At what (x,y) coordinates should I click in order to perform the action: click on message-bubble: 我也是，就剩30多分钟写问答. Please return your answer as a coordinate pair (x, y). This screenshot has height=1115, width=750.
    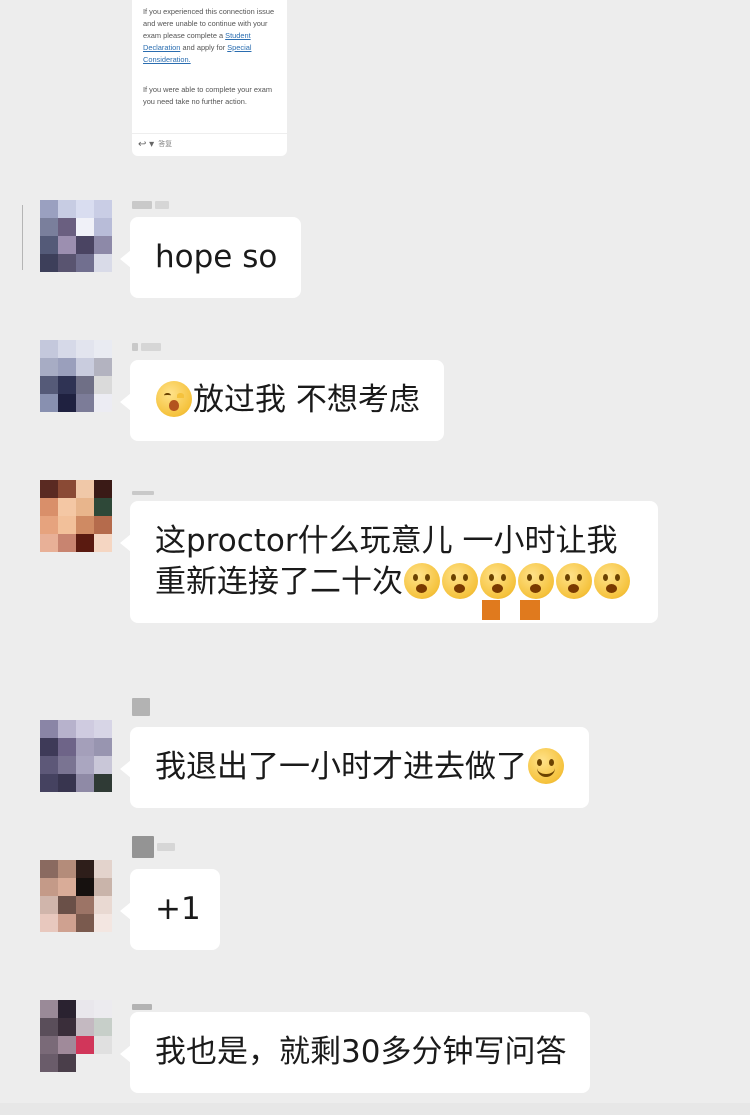
    Looking at the image, I should click on (355, 1052).